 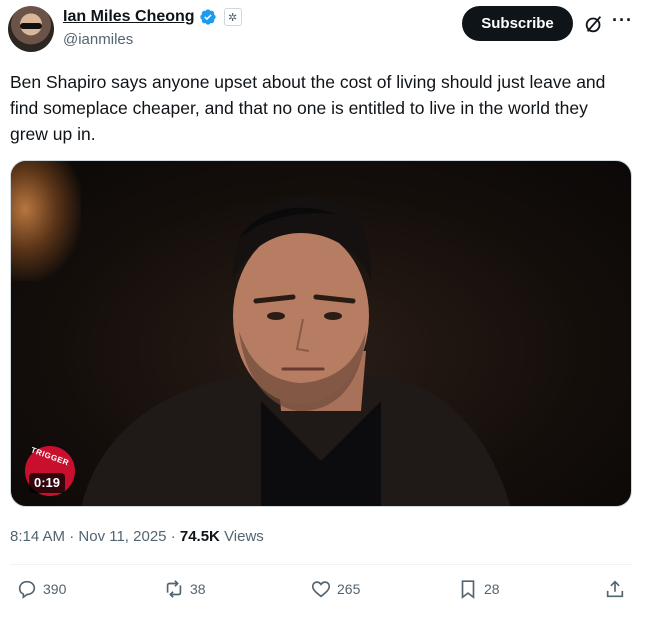 What do you see at coordinates (122, 536) in the screenshot?
I see `post-date: Nov 11, 2025` at bounding box center [122, 536].